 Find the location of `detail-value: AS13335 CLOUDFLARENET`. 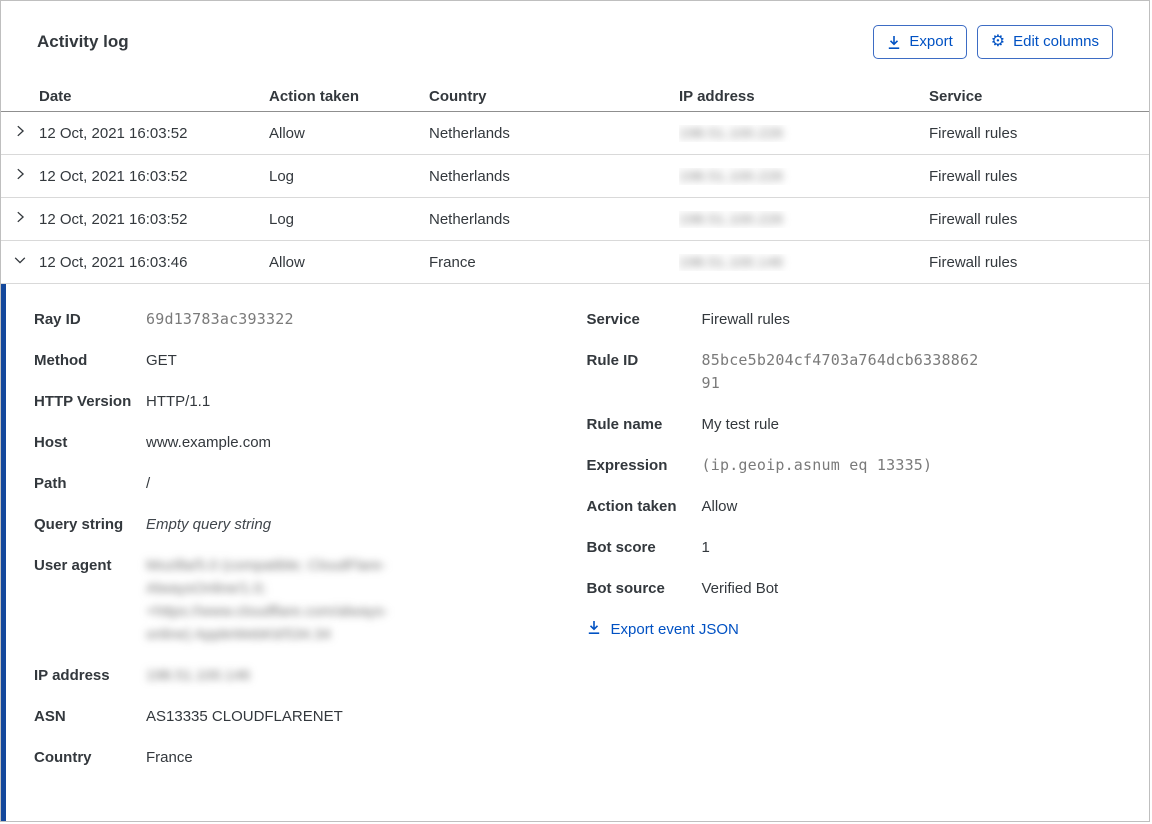

detail-value: AS13335 CLOUDFLARENET is located at coordinates (244, 716).